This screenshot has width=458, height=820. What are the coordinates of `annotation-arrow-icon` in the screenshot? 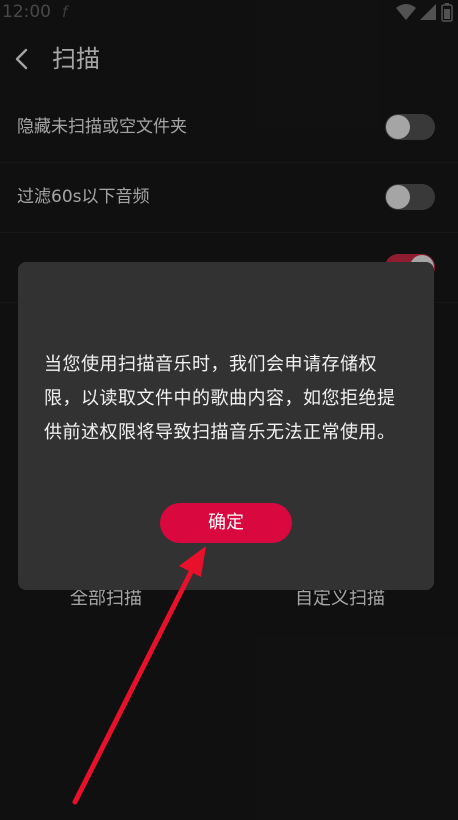 It's located at (139, 675).